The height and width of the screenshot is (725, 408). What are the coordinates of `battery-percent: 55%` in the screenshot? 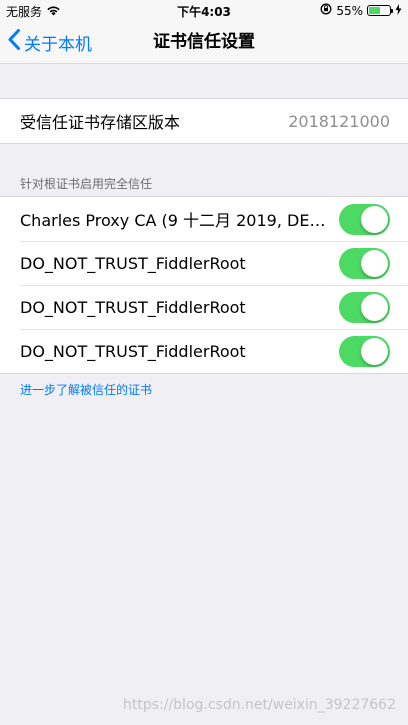 It's located at (349, 10).